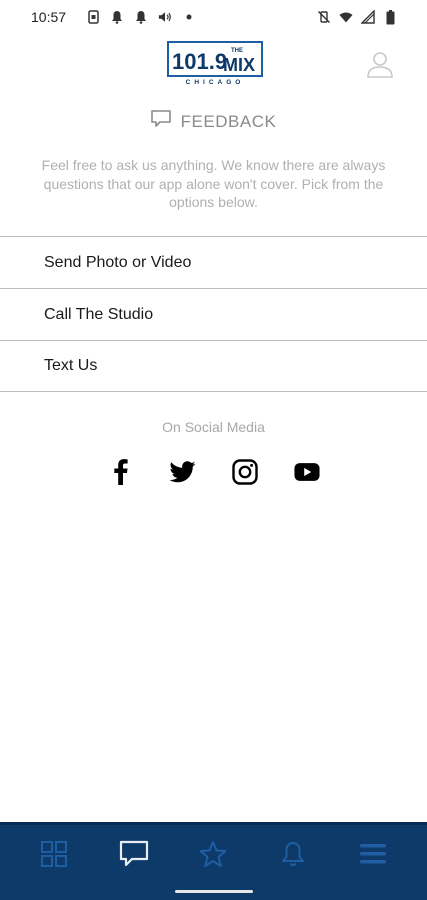 The width and height of the screenshot is (427, 900). What do you see at coordinates (199, 61) in the screenshot?
I see `logo-frequency: 101.9` at bounding box center [199, 61].